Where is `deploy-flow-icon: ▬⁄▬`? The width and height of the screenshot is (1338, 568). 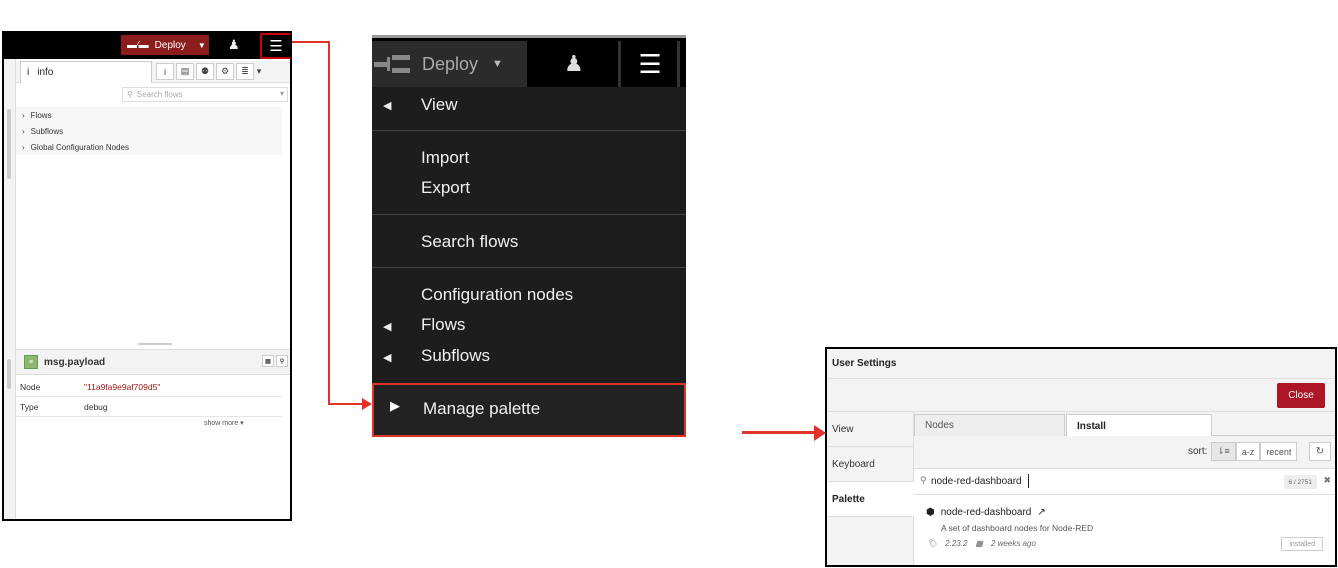
deploy-flow-icon: ▬⁄▬ is located at coordinates (138, 45).